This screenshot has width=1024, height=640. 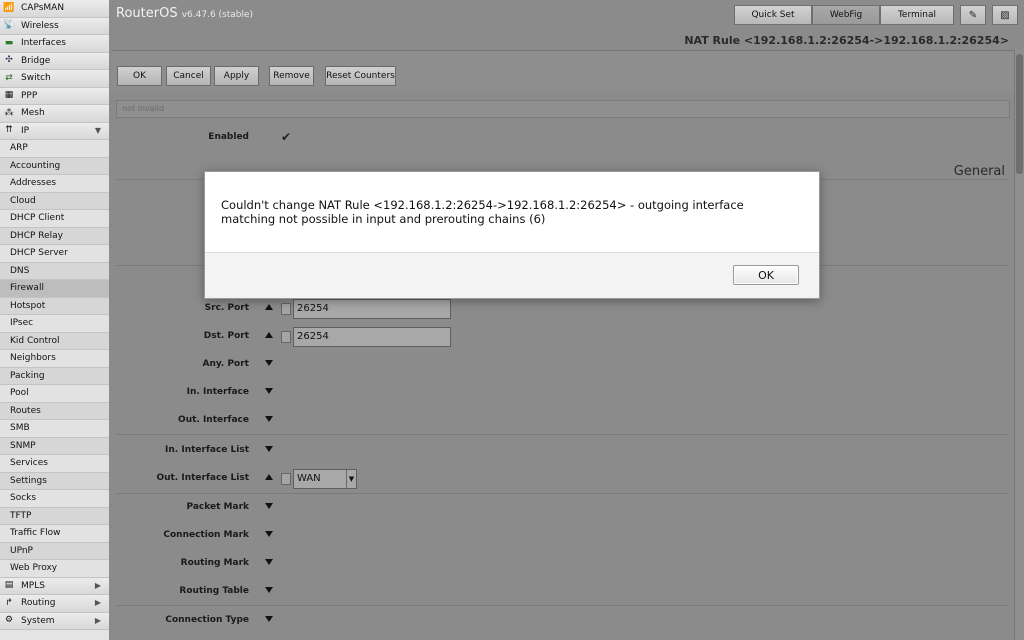 I want to click on sidebar-item-label: Mesh, so click(x=33, y=113).